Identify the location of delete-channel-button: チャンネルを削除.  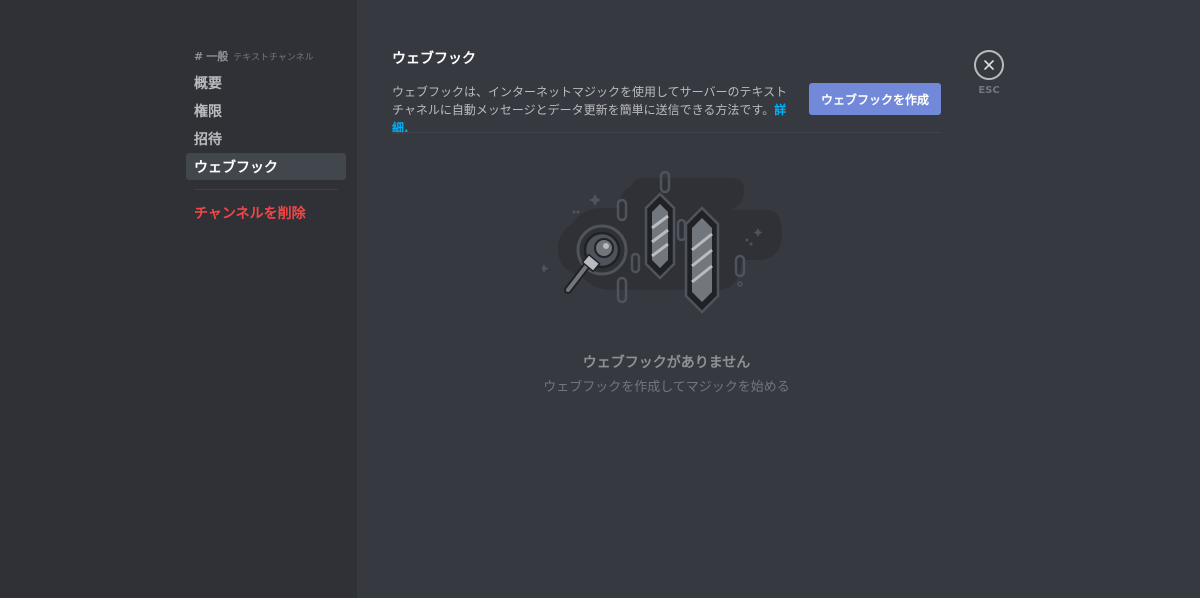
(266, 212).